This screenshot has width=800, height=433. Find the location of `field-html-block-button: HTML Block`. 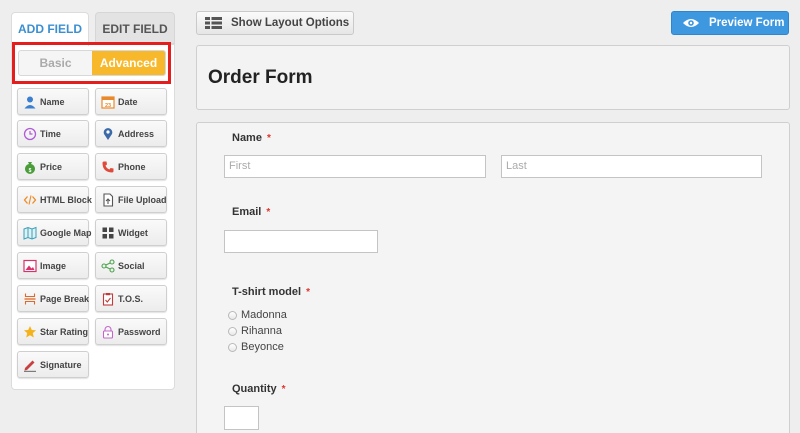

field-html-block-button: HTML Block is located at coordinates (54, 199).